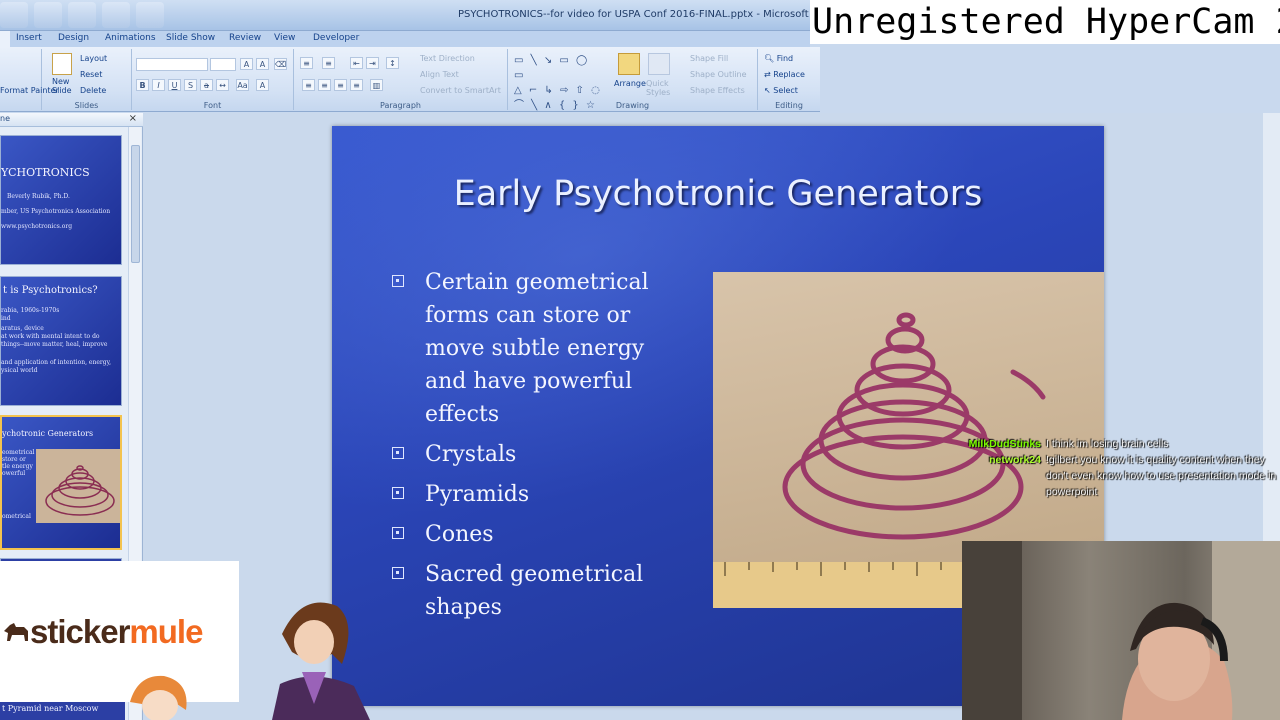  I want to click on decrease-indent-icon: ⇤, so click(356, 63).